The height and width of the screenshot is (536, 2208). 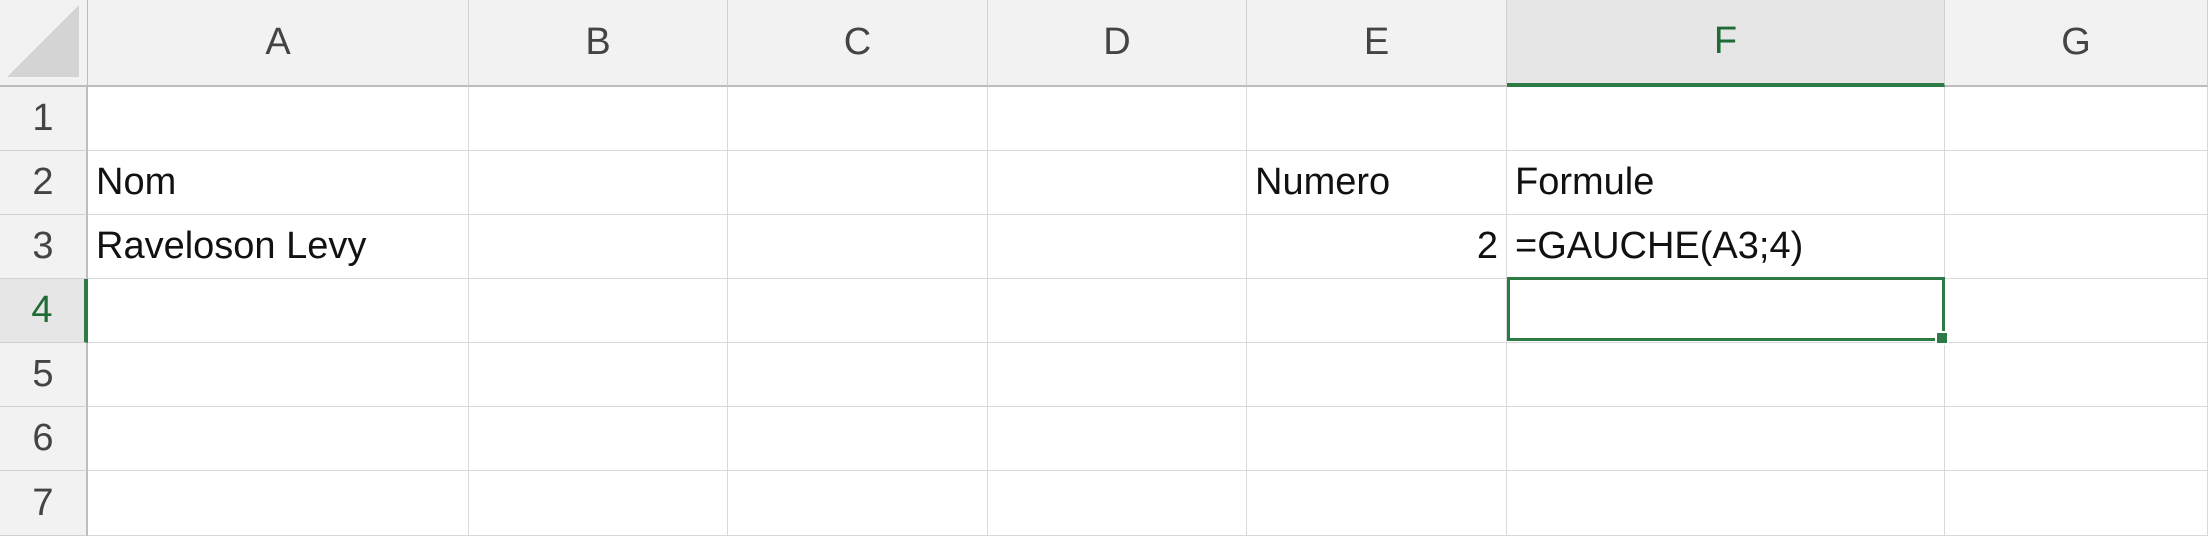 What do you see at coordinates (1726, 311) in the screenshot?
I see `cell-f4` at bounding box center [1726, 311].